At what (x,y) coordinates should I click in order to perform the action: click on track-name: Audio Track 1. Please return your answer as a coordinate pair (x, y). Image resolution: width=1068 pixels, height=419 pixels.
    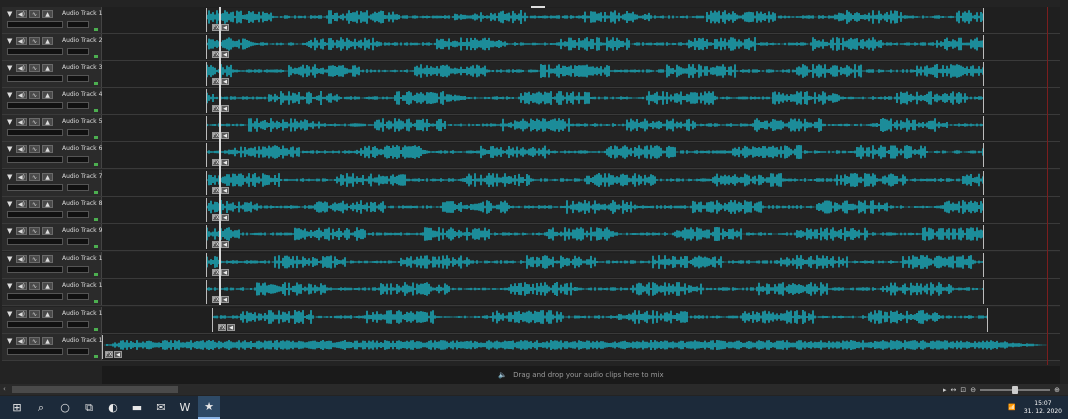
    Looking at the image, I should click on (82, 13).